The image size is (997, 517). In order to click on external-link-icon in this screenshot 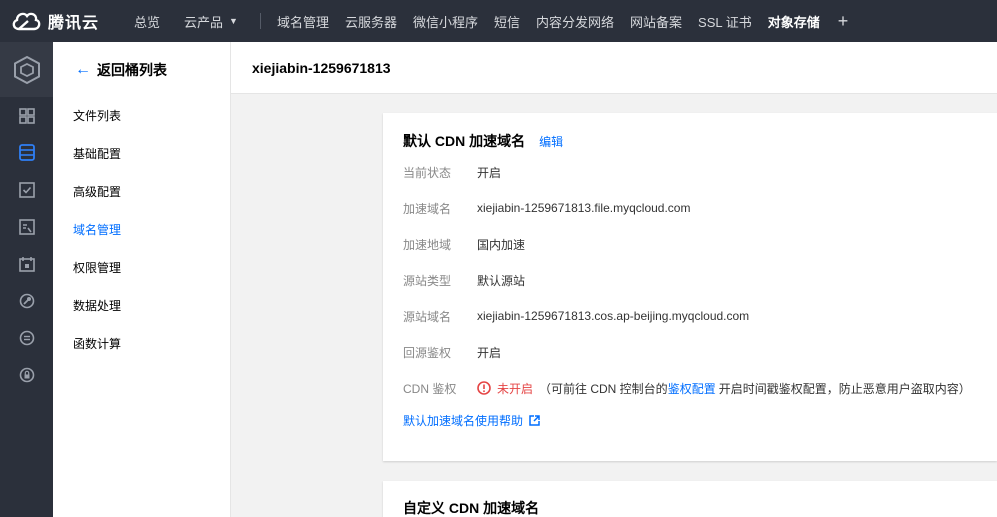, I will do `click(534, 420)`.